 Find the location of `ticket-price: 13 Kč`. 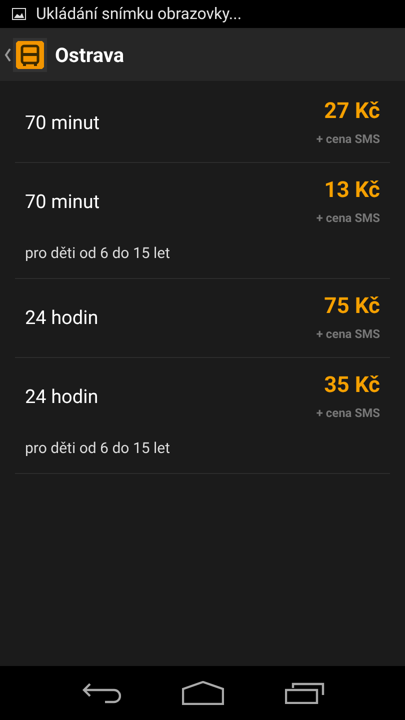

ticket-price: 13 Kč is located at coordinates (352, 191).